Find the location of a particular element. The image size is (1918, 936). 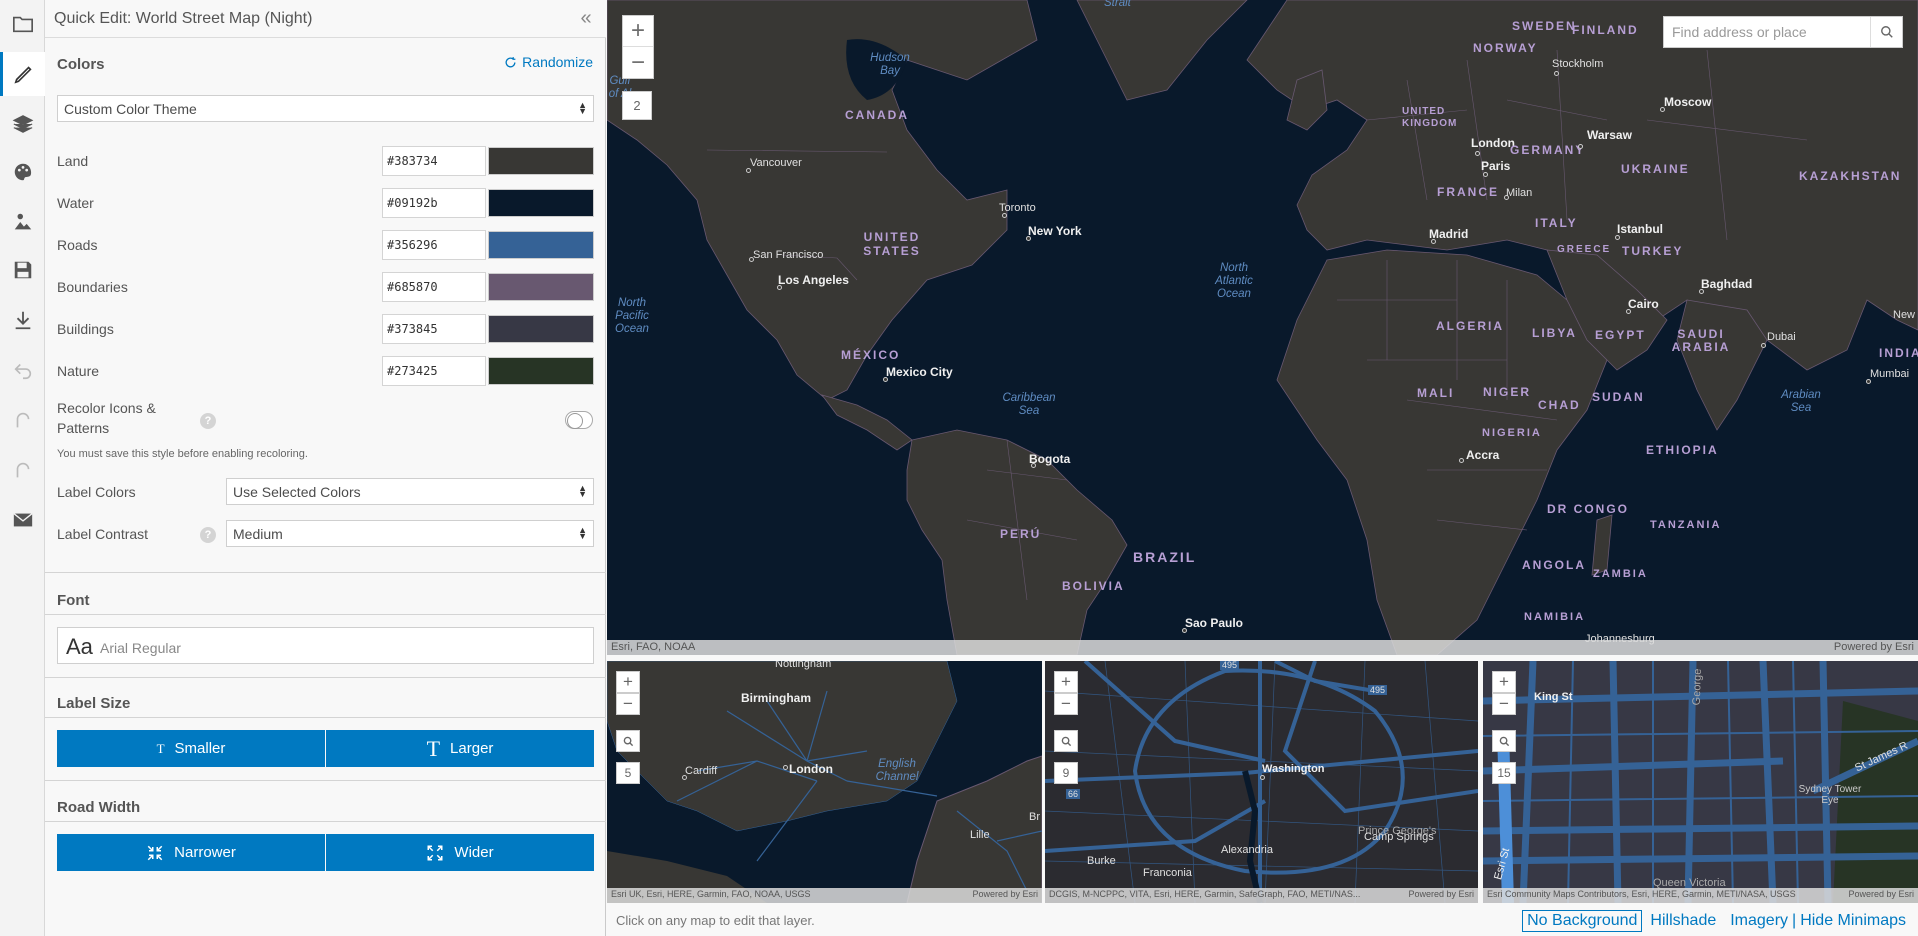

map-label-dr-congo: DR CONGO is located at coordinates (1588, 509).